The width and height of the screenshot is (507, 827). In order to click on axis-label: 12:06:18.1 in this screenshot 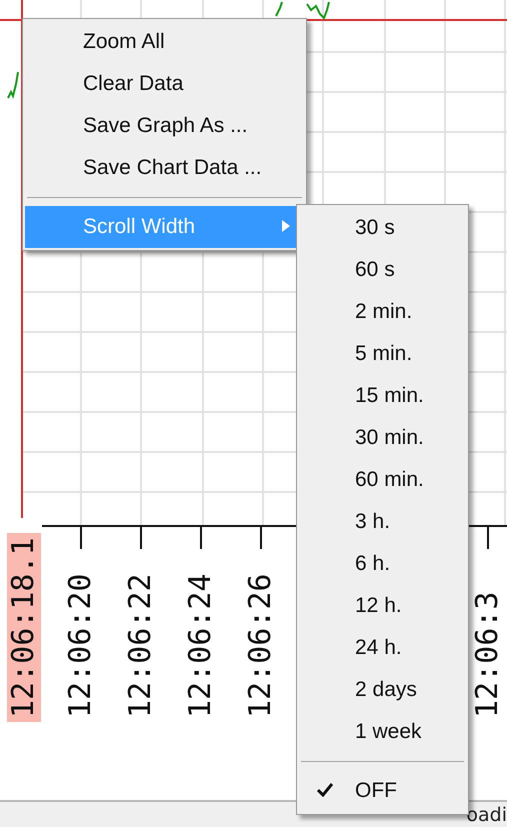, I will do `click(24, 627)`.